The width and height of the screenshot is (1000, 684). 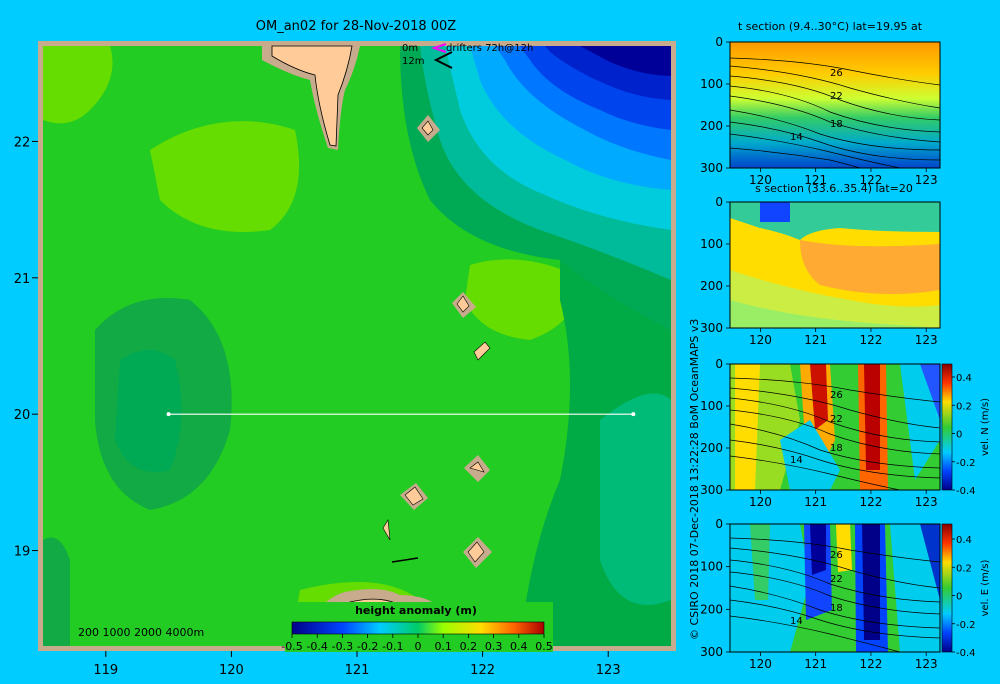 What do you see at coordinates (291, 646) in the screenshot?
I see `colorbar-tick-label: -0.5` at bounding box center [291, 646].